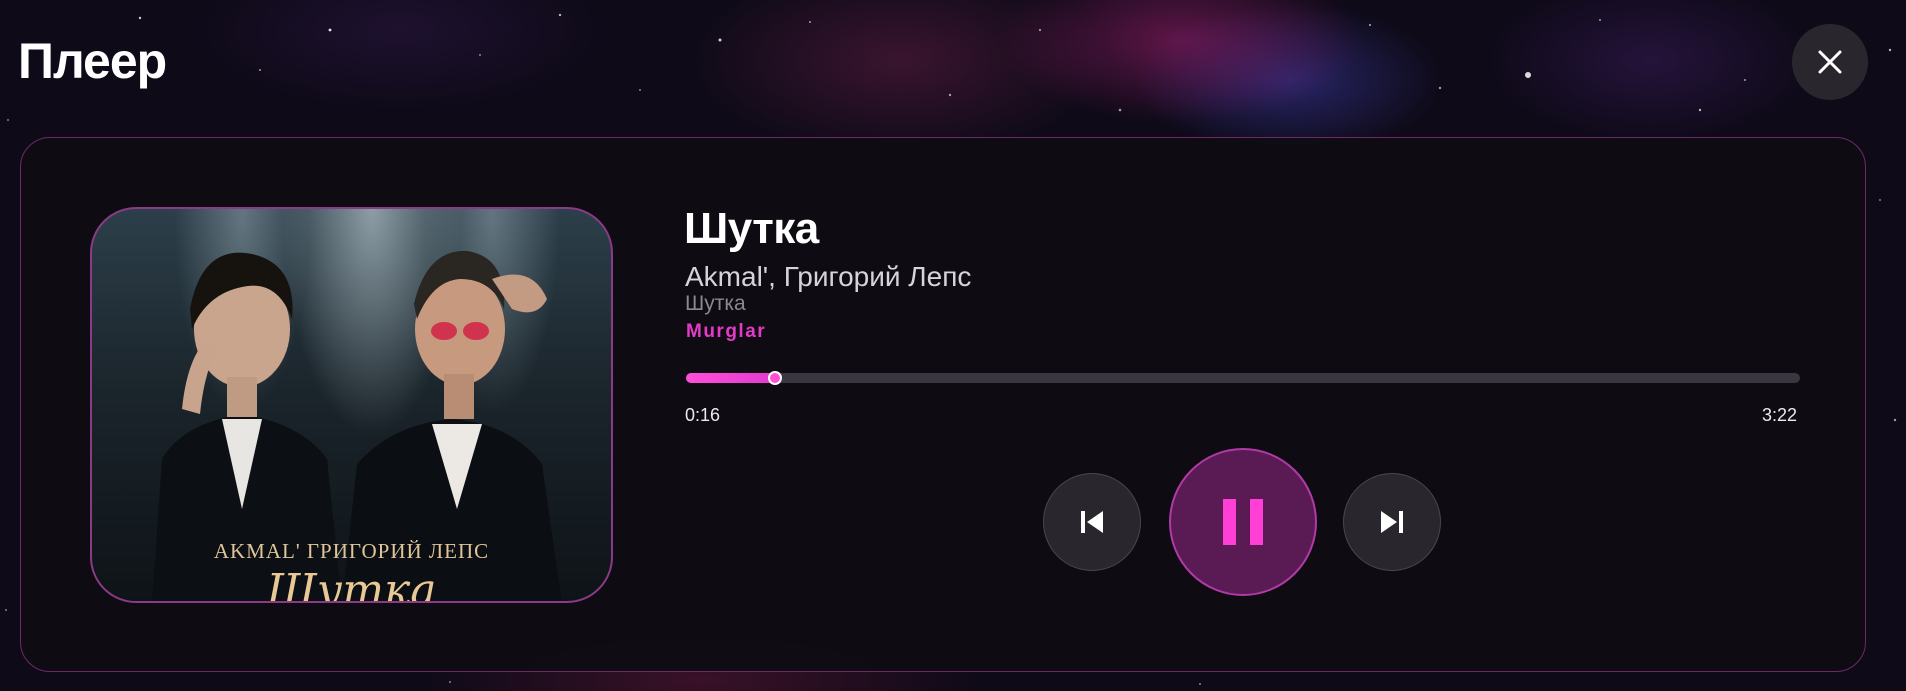 Image resolution: width=1906 pixels, height=691 pixels. I want to click on page-title: Плеер, so click(92, 61).